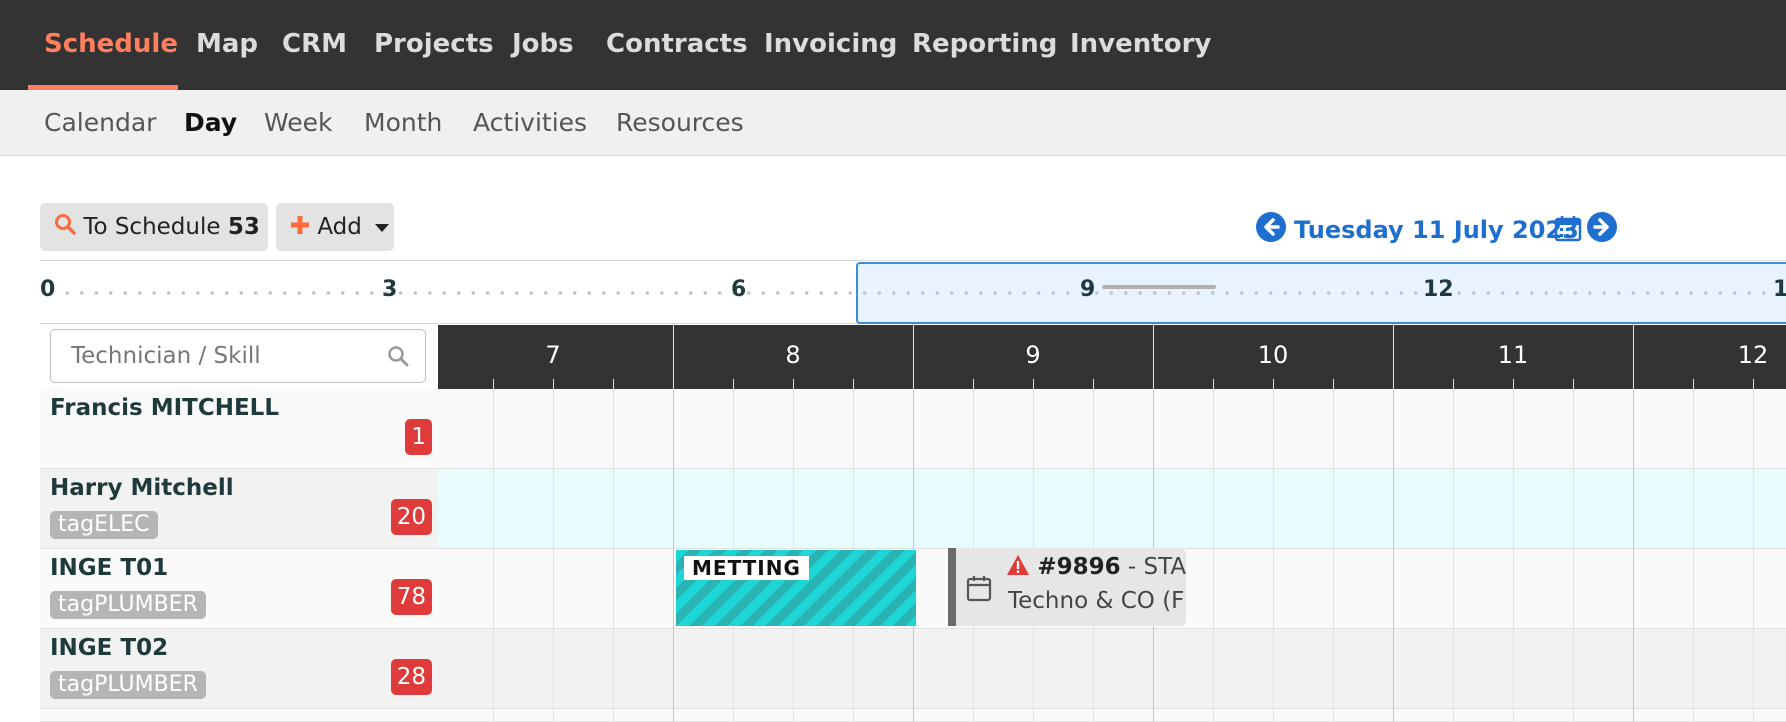  Describe the element at coordinates (339, 227) in the screenshot. I see `add-label: Add` at that location.